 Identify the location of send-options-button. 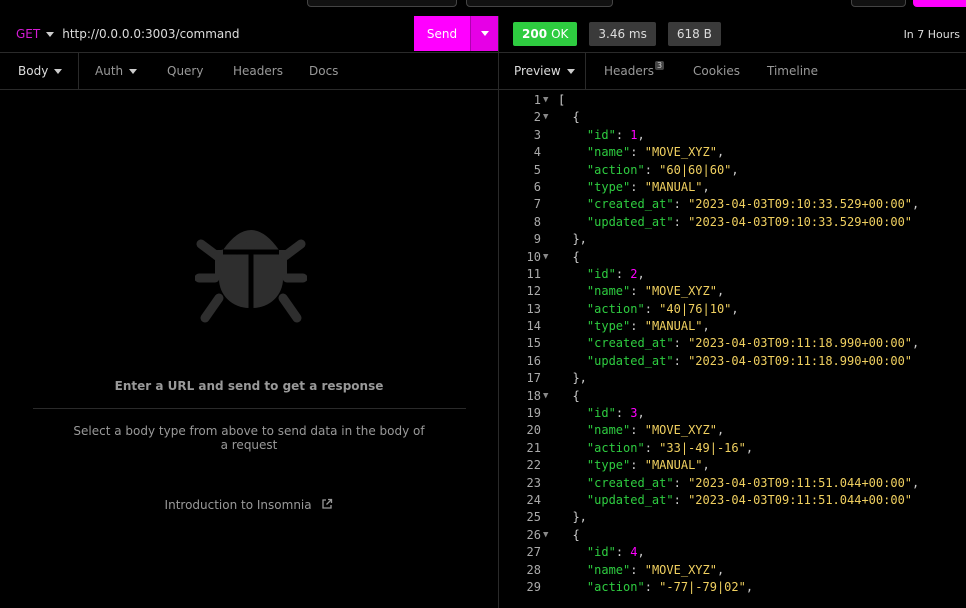
(484, 33).